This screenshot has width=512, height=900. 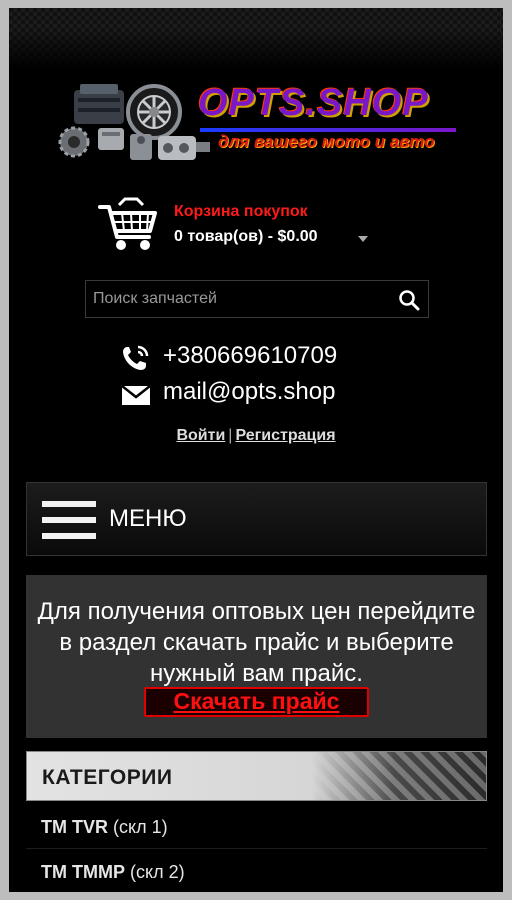 What do you see at coordinates (256, 519) in the screenshot?
I see `menu-toggle-button: МЕНЮ` at bounding box center [256, 519].